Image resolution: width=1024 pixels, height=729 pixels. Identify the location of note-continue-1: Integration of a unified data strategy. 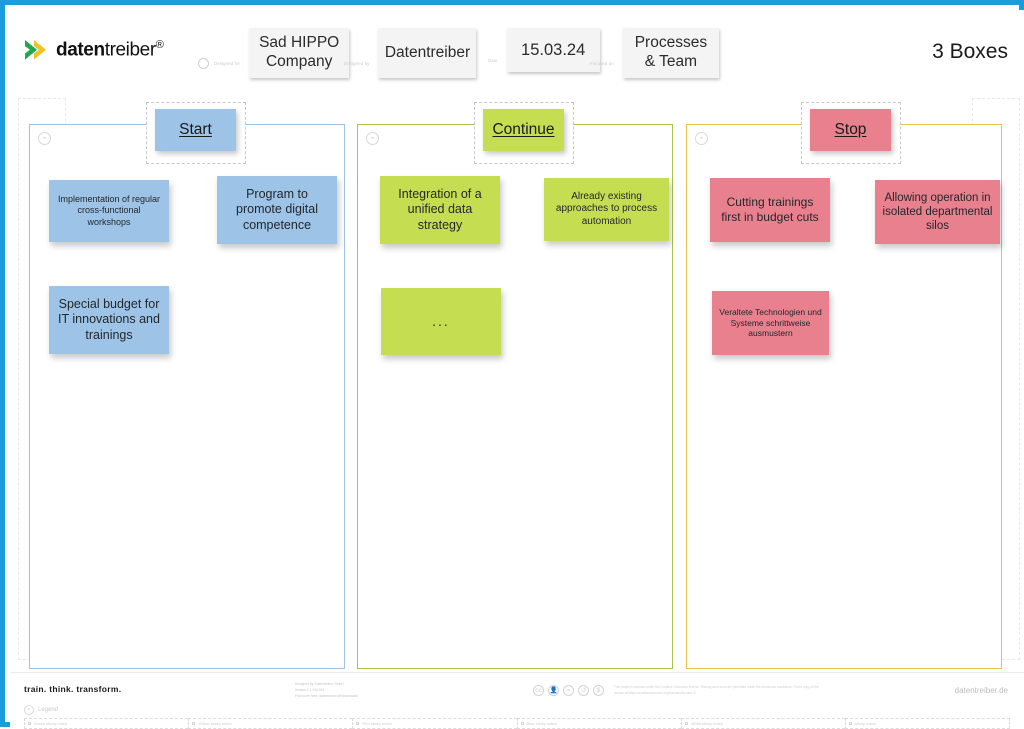
(440, 210).